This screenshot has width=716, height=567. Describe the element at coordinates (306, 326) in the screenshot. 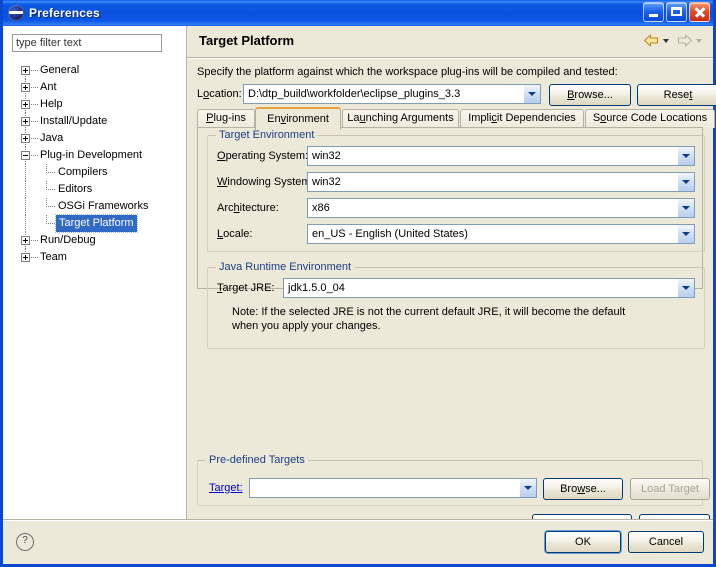

I see `jre-note-line2: when you apply your changes.` at that location.